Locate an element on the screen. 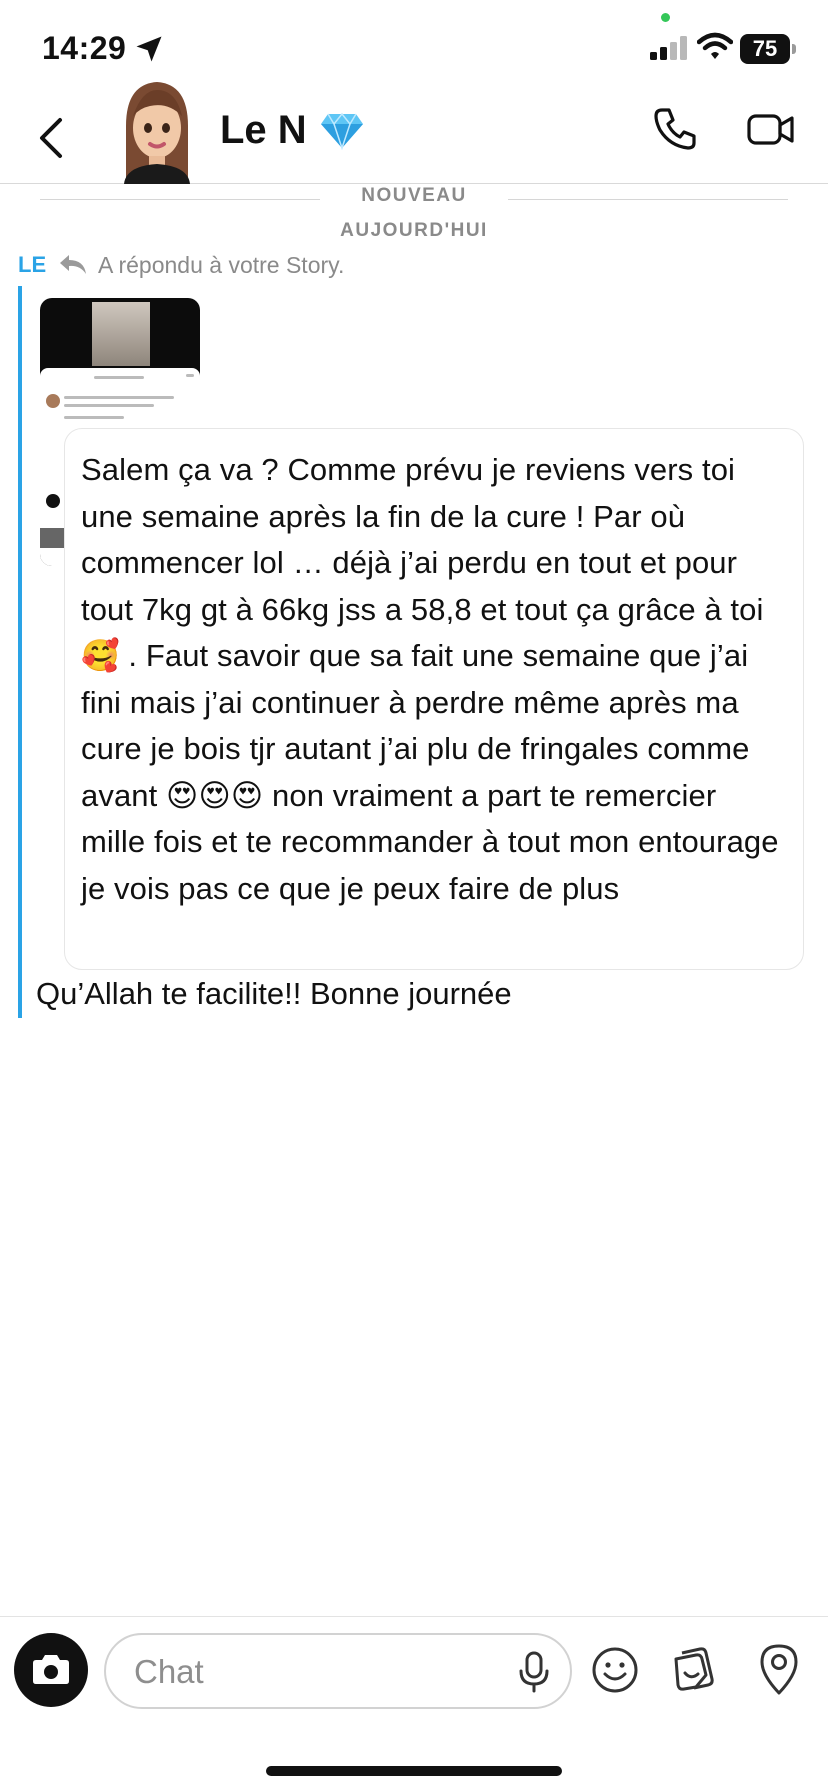  thumb-dot is located at coordinates (53, 501).